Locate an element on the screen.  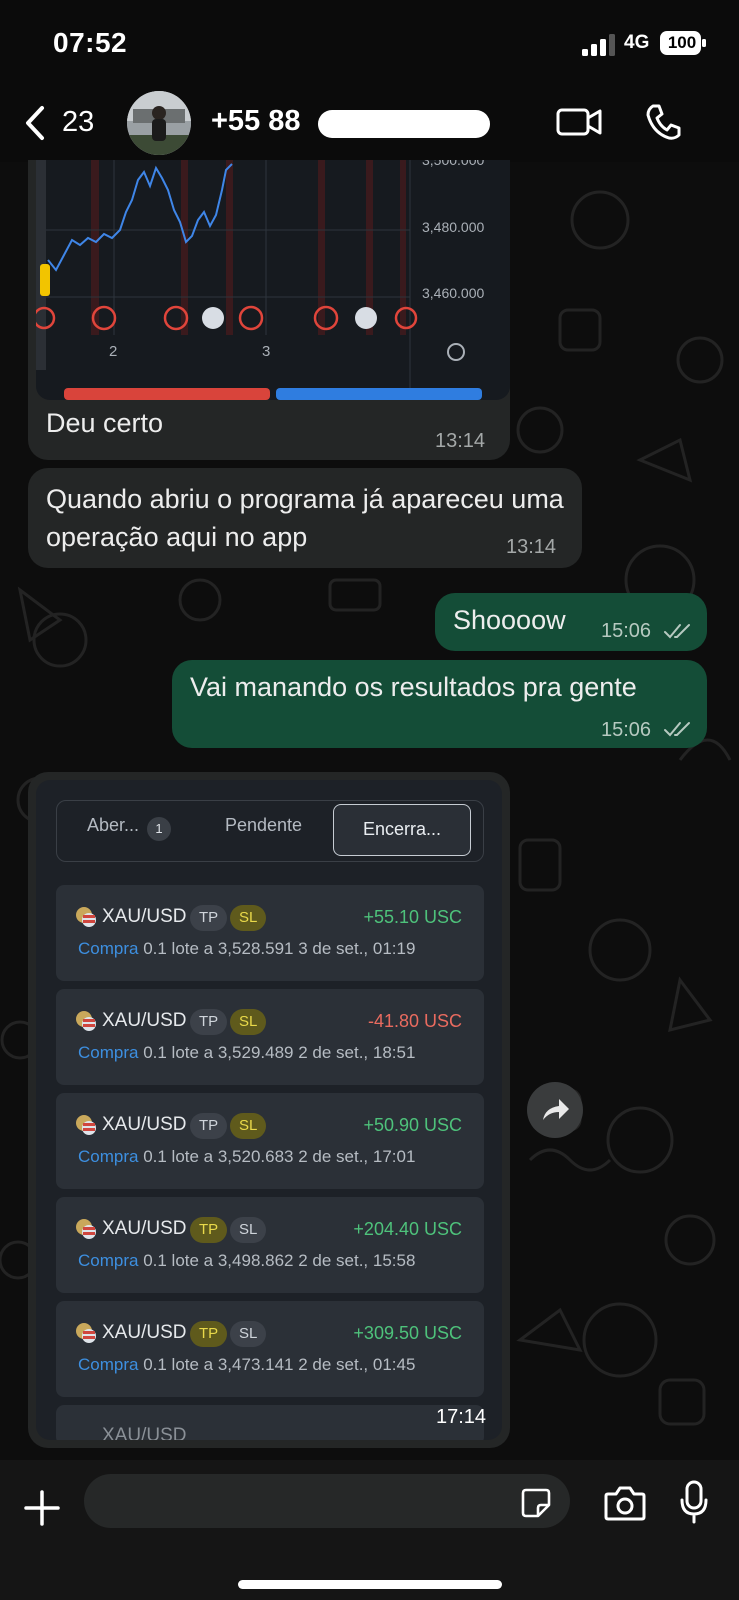
battery-level: 100 is located at coordinates (682, 42).